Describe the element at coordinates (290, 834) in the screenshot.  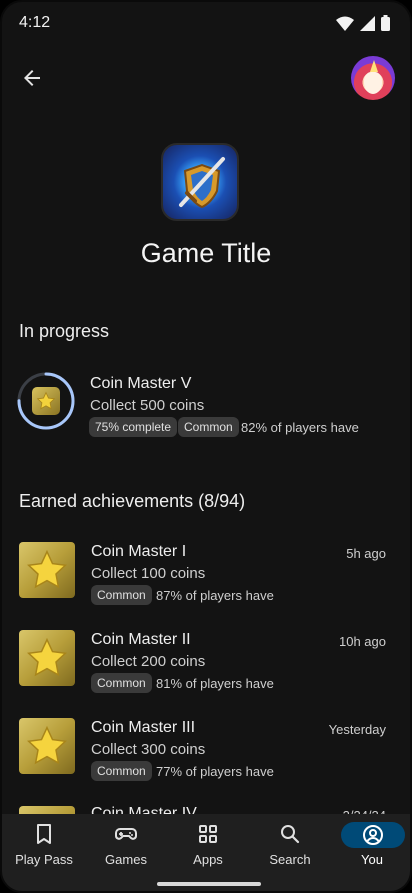
I see `search-icon` at that location.